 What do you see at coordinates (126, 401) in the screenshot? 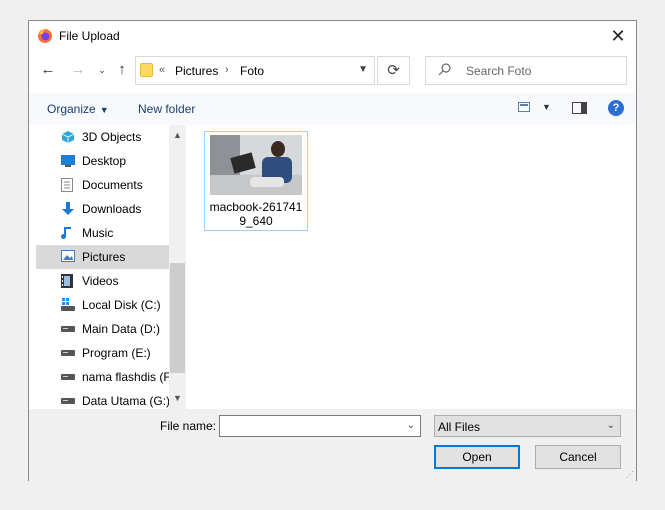
I see `sidebar-item-label: Data Utama (G:)` at bounding box center [126, 401].